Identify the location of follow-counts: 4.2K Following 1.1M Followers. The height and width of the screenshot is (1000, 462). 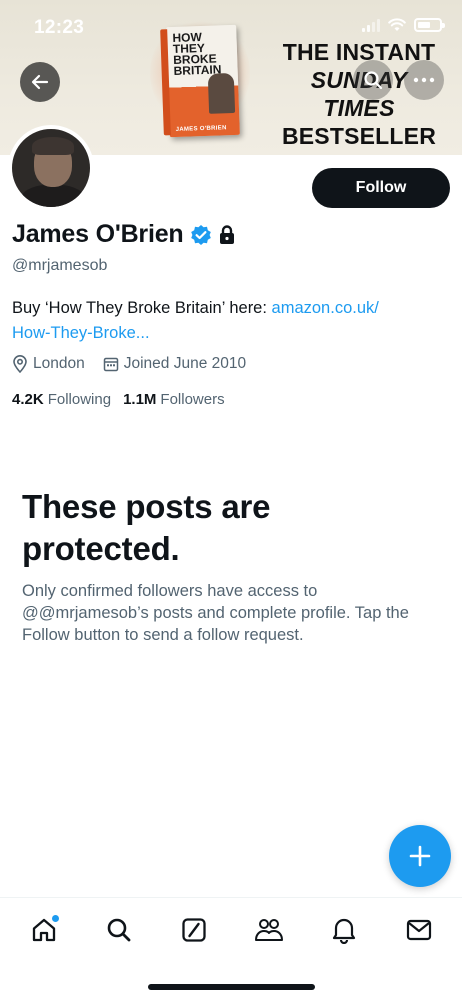
(124, 399).